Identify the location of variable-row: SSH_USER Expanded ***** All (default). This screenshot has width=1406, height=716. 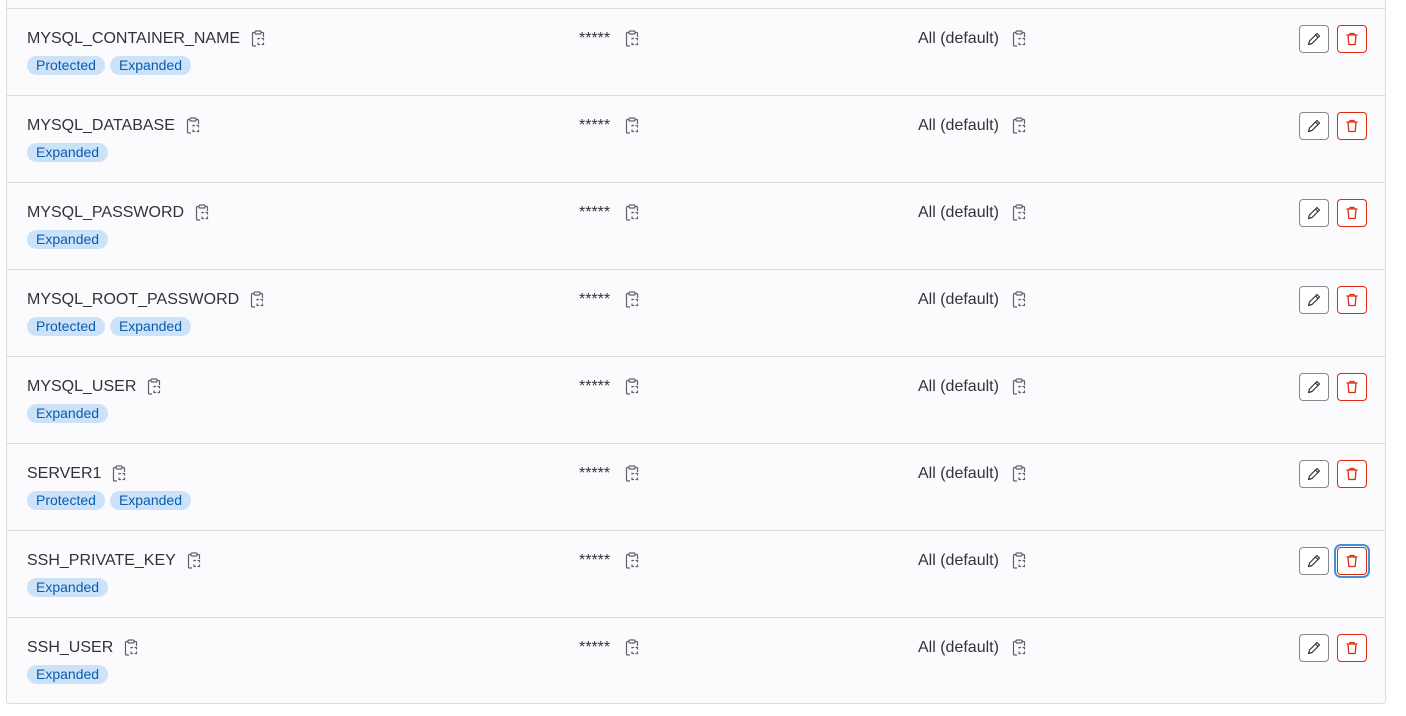
(696, 660).